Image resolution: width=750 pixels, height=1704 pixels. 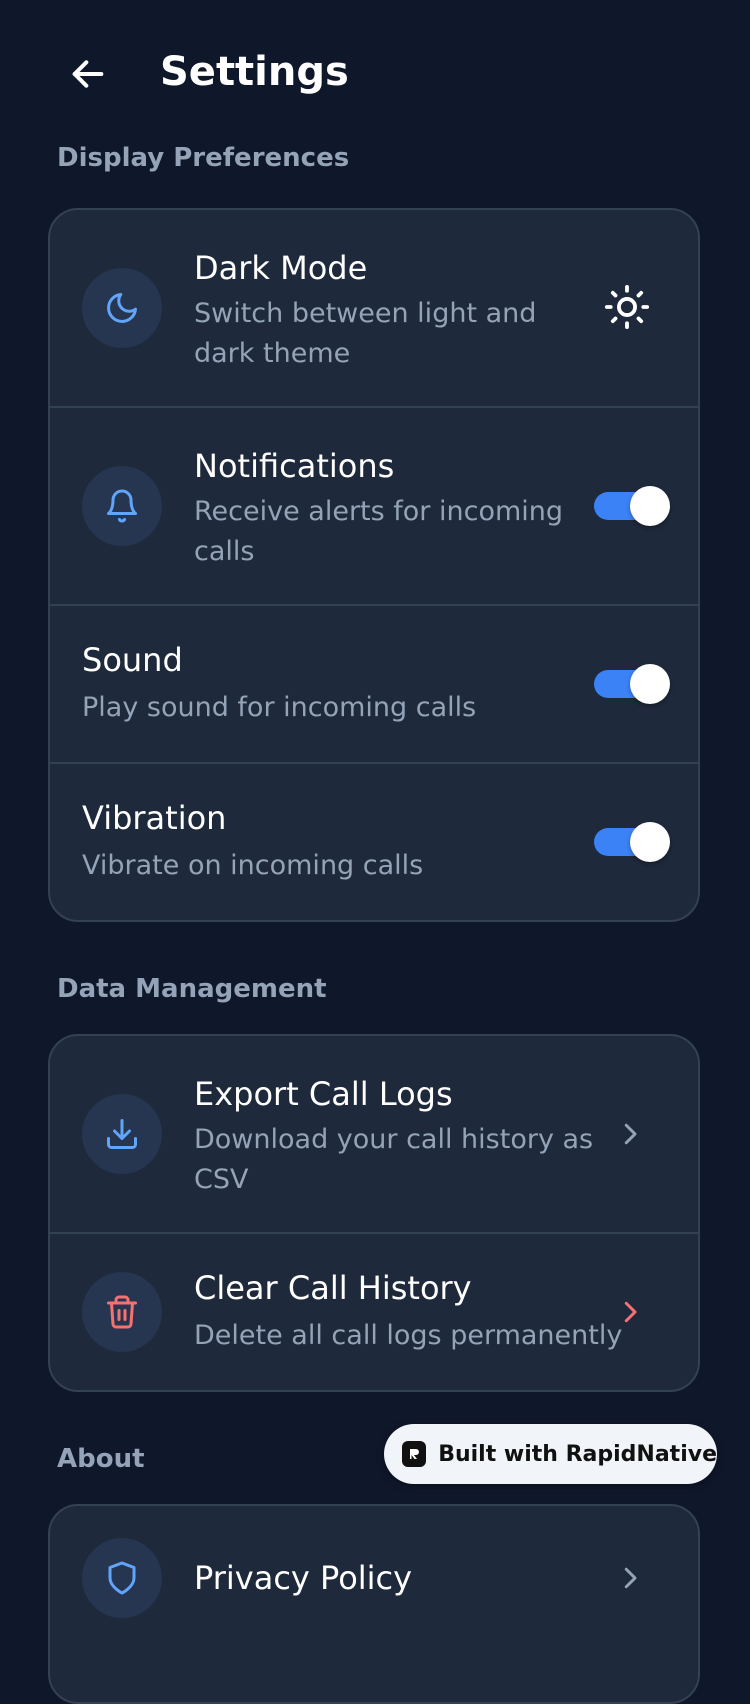 What do you see at coordinates (408, 1335) in the screenshot?
I see `clear-history-subtitle: Delete all call logs permanently` at bounding box center [408, 1335].